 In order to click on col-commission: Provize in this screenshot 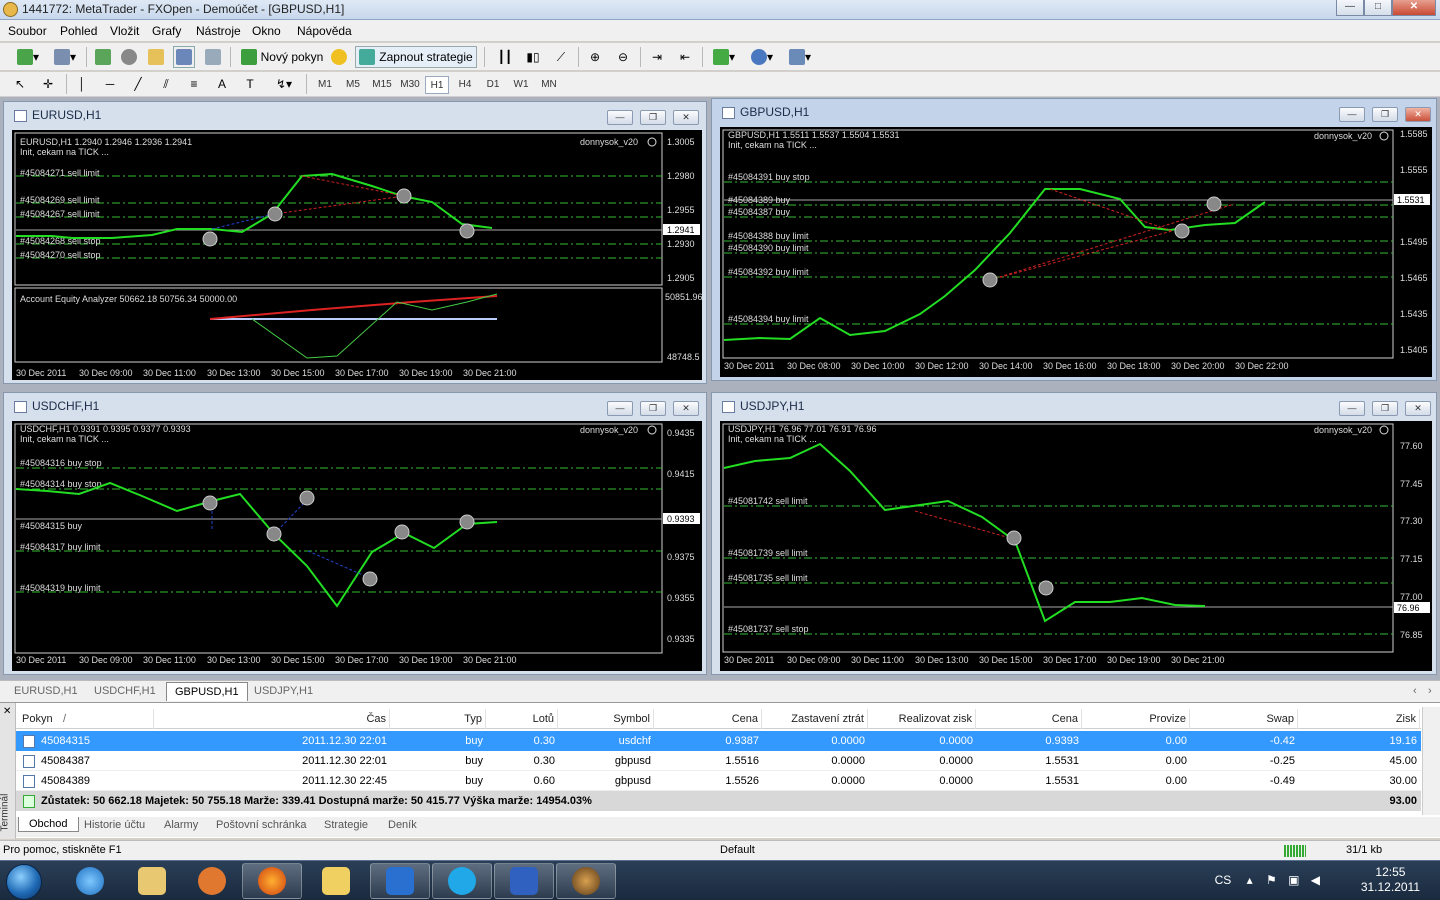, I will do `click(1136, 719)`.